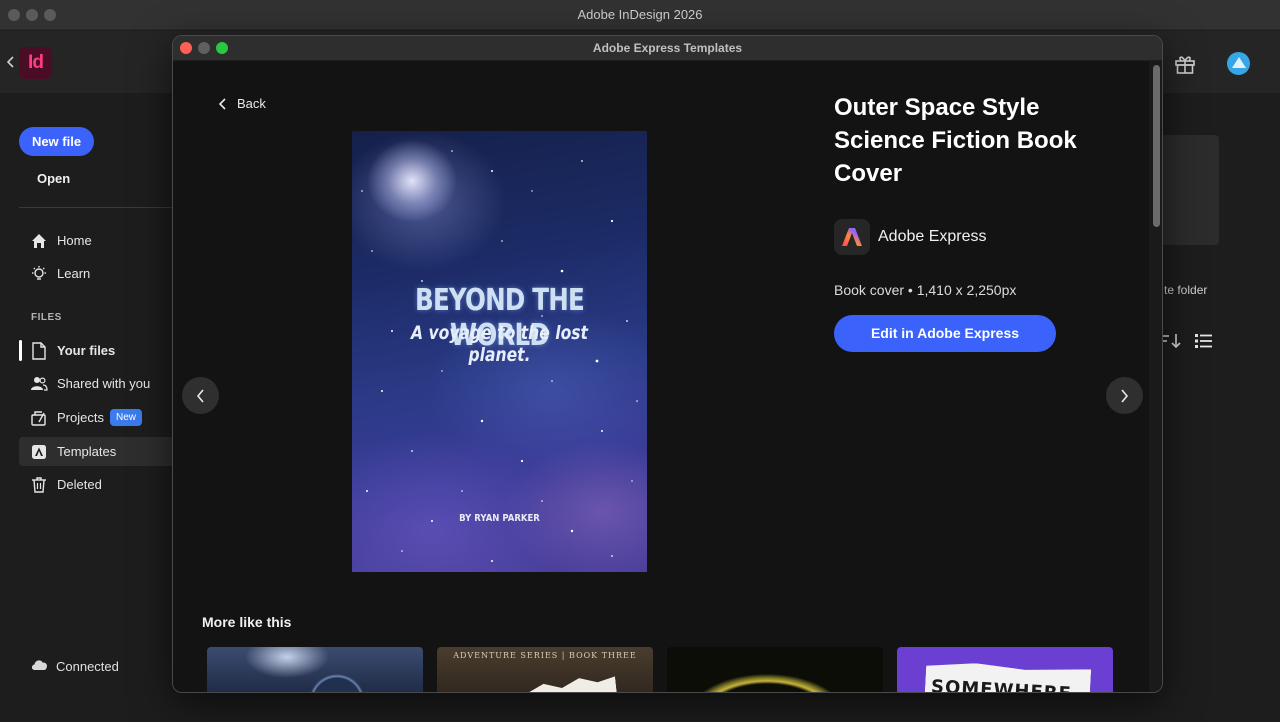 The width and height of the screenshot is (1280, 722). I want to click on modal-title: Adobe Express Templates, so click(667, 48).